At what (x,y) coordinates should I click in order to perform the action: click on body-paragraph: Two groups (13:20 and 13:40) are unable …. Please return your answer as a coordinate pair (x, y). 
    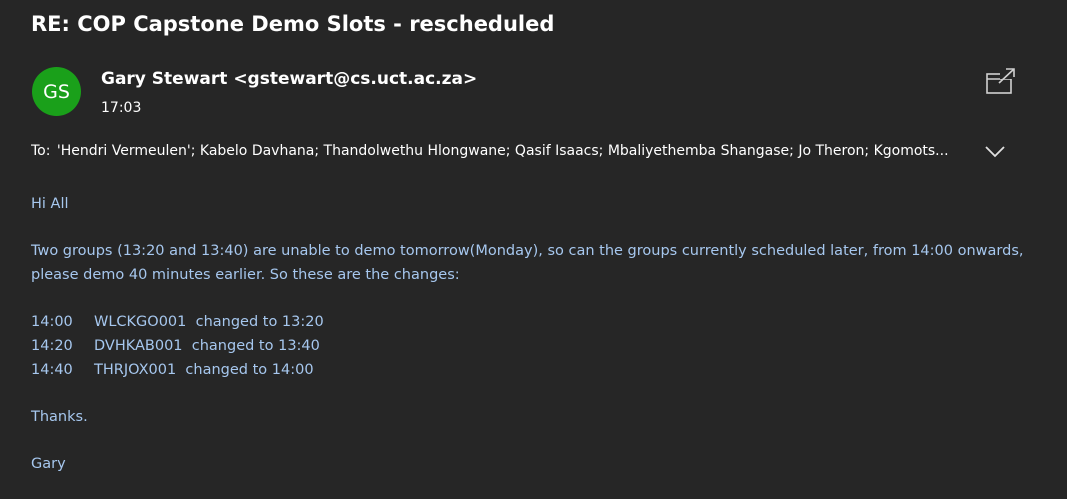
    Looking at the image, I should click on (527, 263).